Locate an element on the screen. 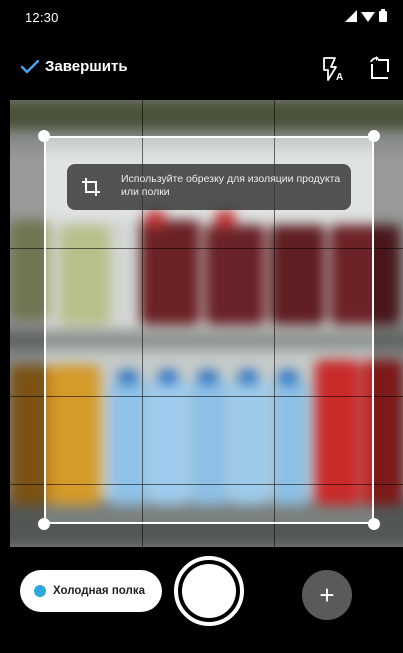 The height and width of the screenshot is (653, 403). shelf-color-dot is located at coordinates (40, 591).